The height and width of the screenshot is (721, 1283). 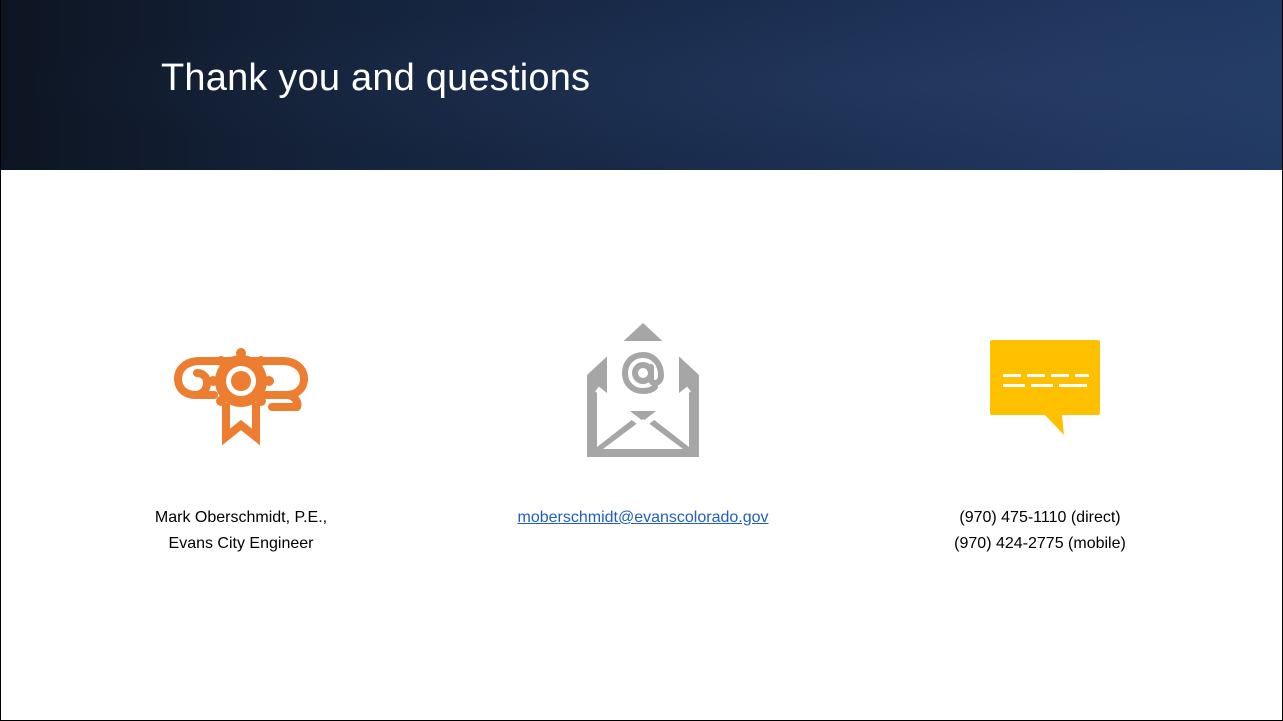 I want to click on slide-title: Thank you and questions, so click(x=376, y=78).